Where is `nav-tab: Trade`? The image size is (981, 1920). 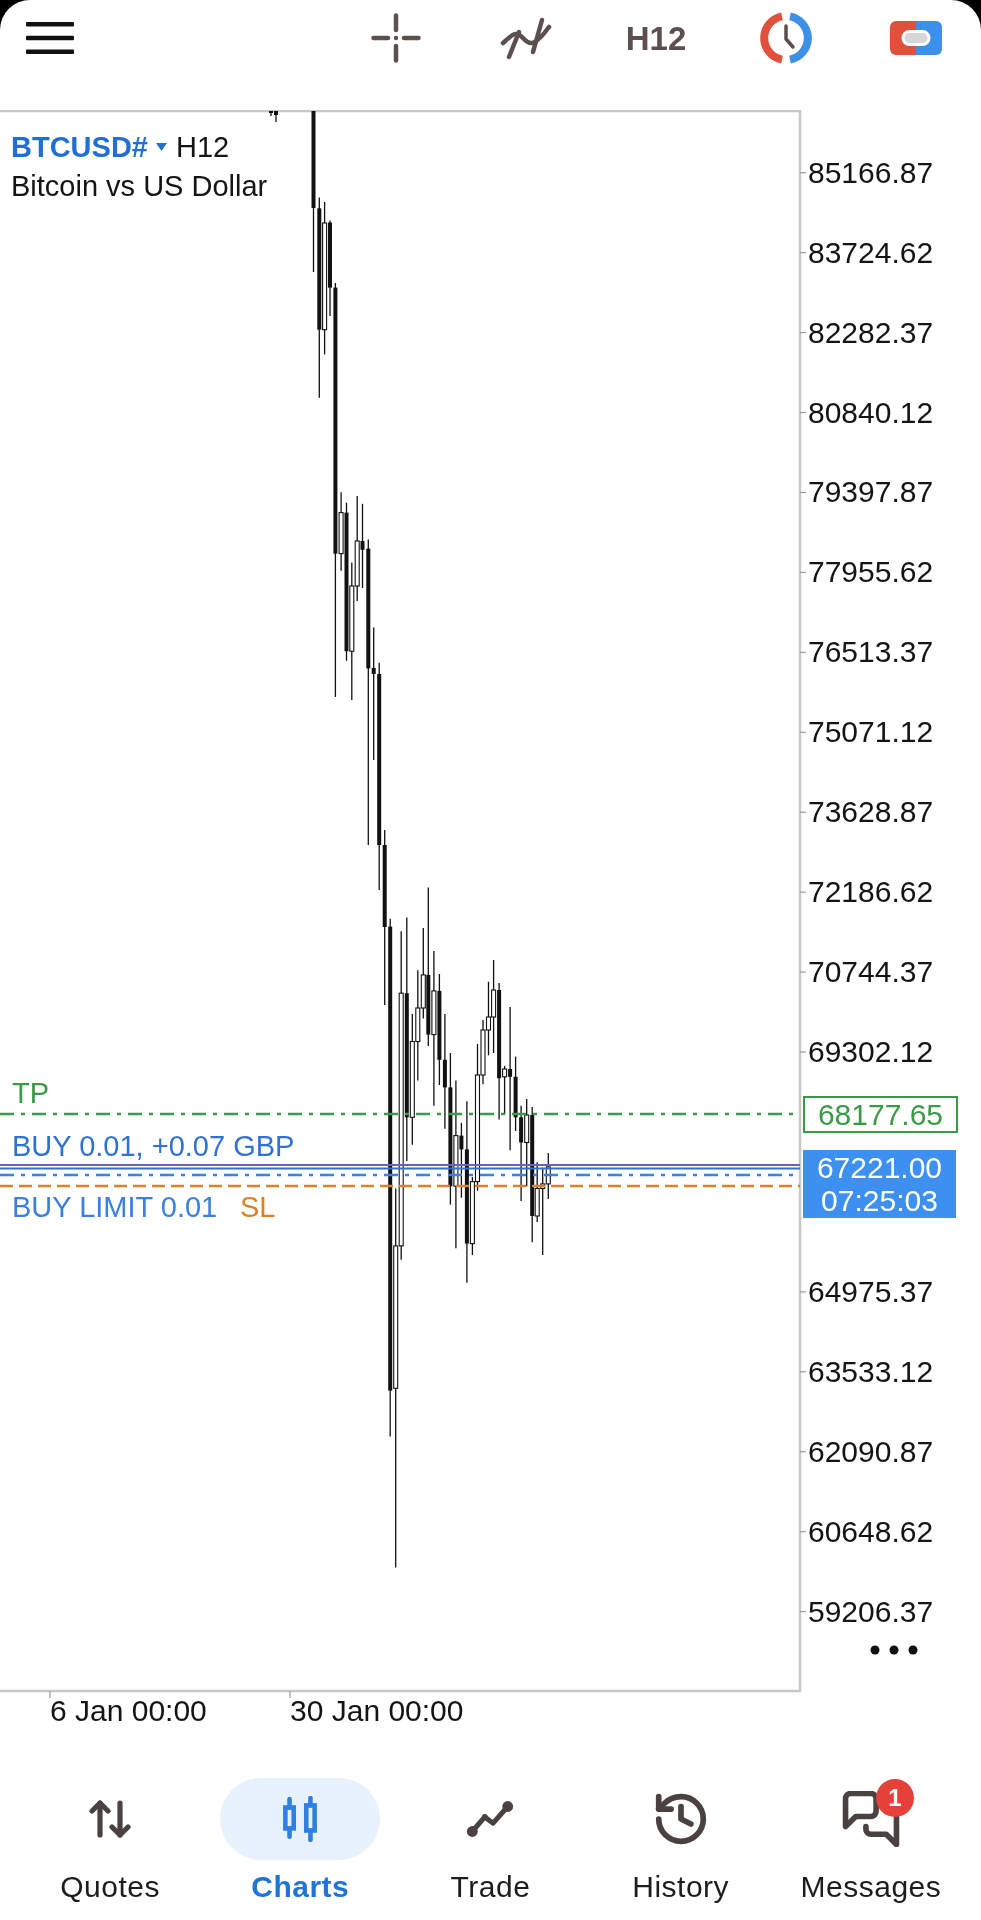
nav-tab: Trade is located at coordinates (490, 1835).